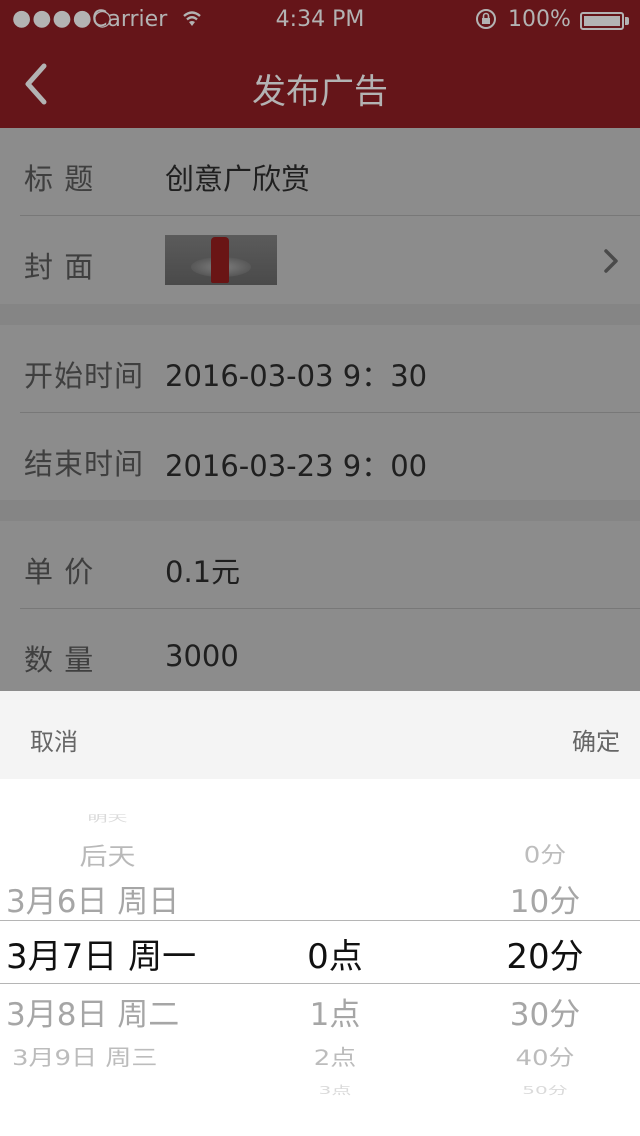 Image resolution: width=640 pixels, height=1136 pixels. What do you see at coordinates (335, 953) in the screenshot?
I see `picker-hour-selected: 0点` at bounding box center [335, 953].